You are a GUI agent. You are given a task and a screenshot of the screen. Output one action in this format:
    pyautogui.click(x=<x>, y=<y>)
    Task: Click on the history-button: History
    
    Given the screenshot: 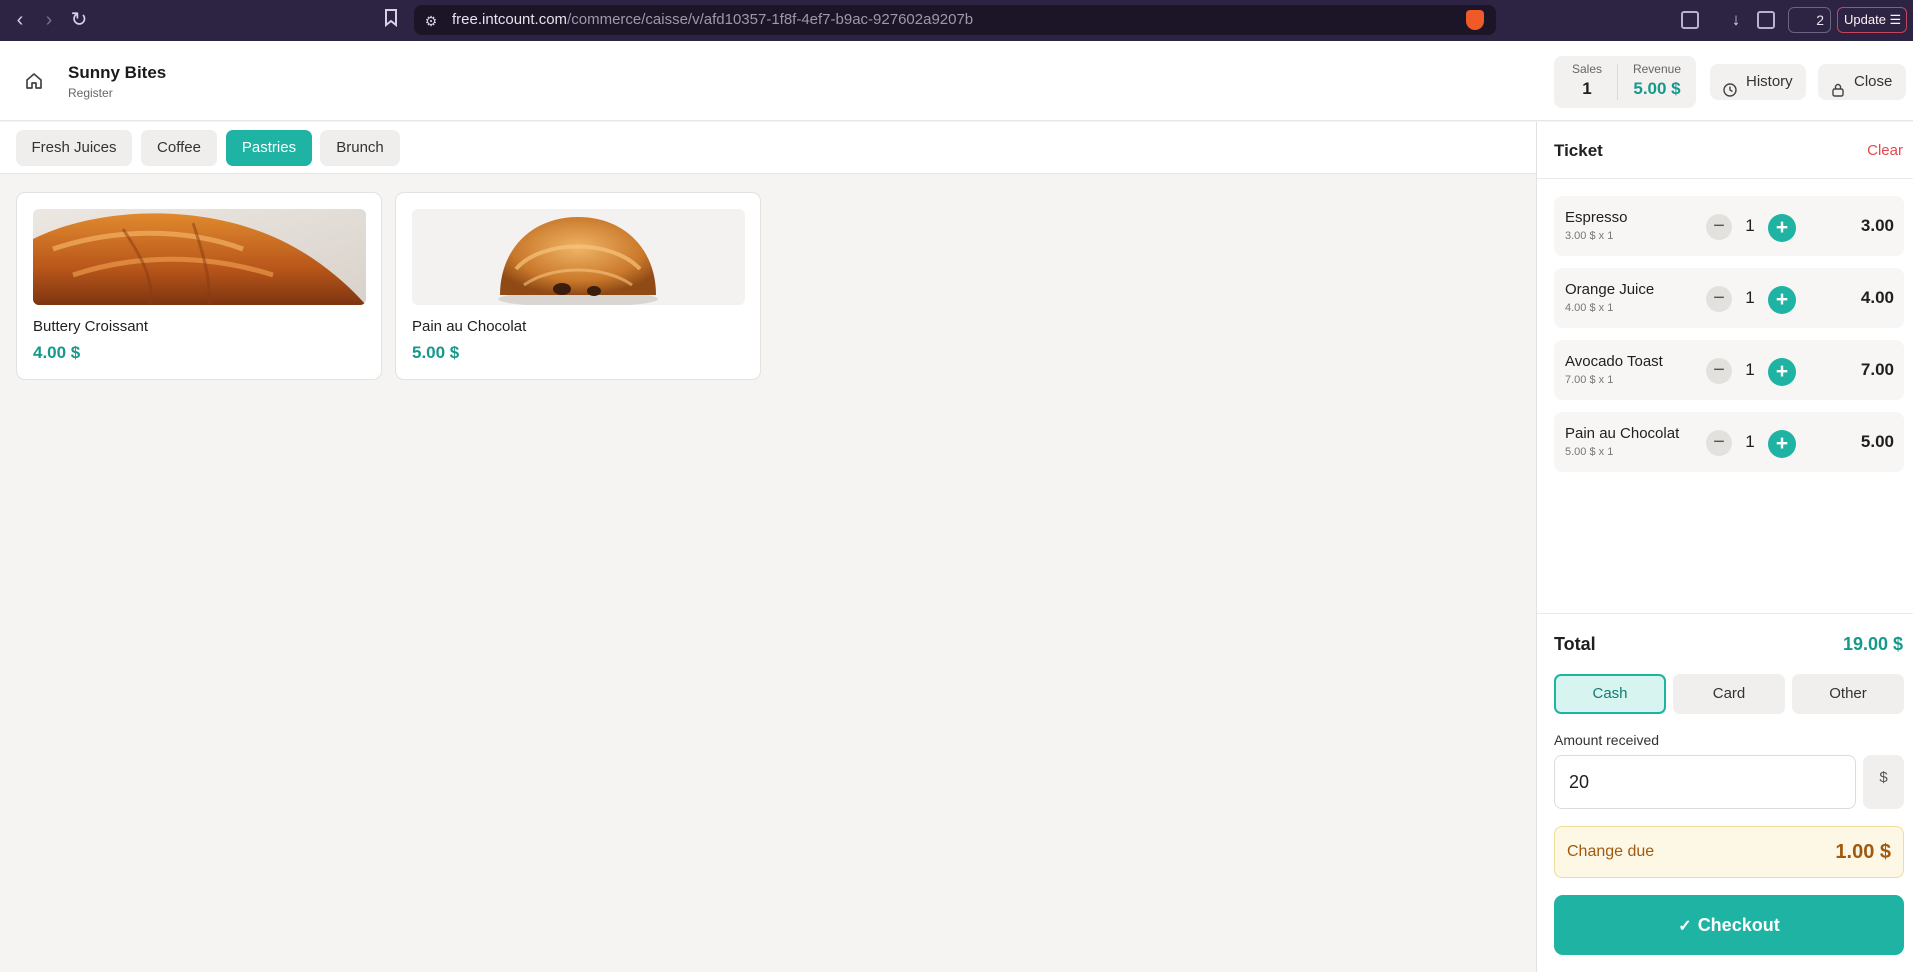 What is the action you would take?
    pyautogui.click(x=1758, y=82)
    